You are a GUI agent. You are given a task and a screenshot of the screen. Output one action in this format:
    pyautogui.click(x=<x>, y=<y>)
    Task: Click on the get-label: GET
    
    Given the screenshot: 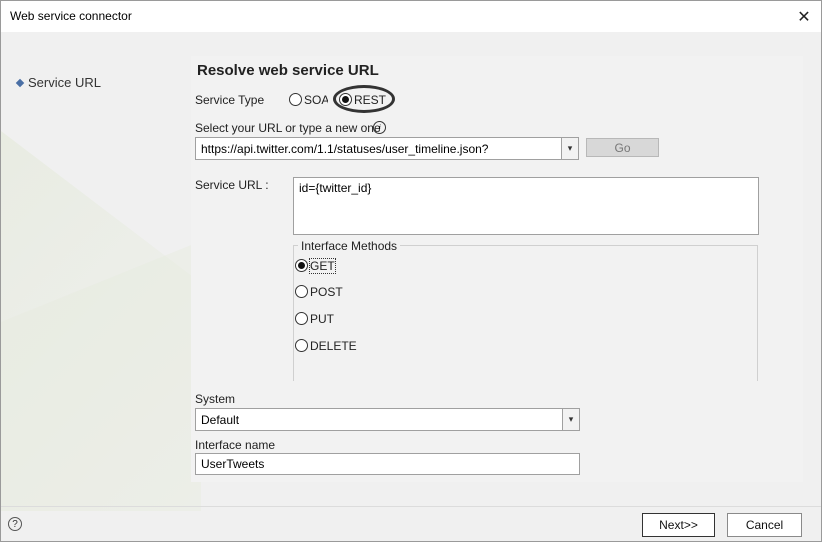 What is the action you would take?
    pyautogui.click(x=322, y=266)
    